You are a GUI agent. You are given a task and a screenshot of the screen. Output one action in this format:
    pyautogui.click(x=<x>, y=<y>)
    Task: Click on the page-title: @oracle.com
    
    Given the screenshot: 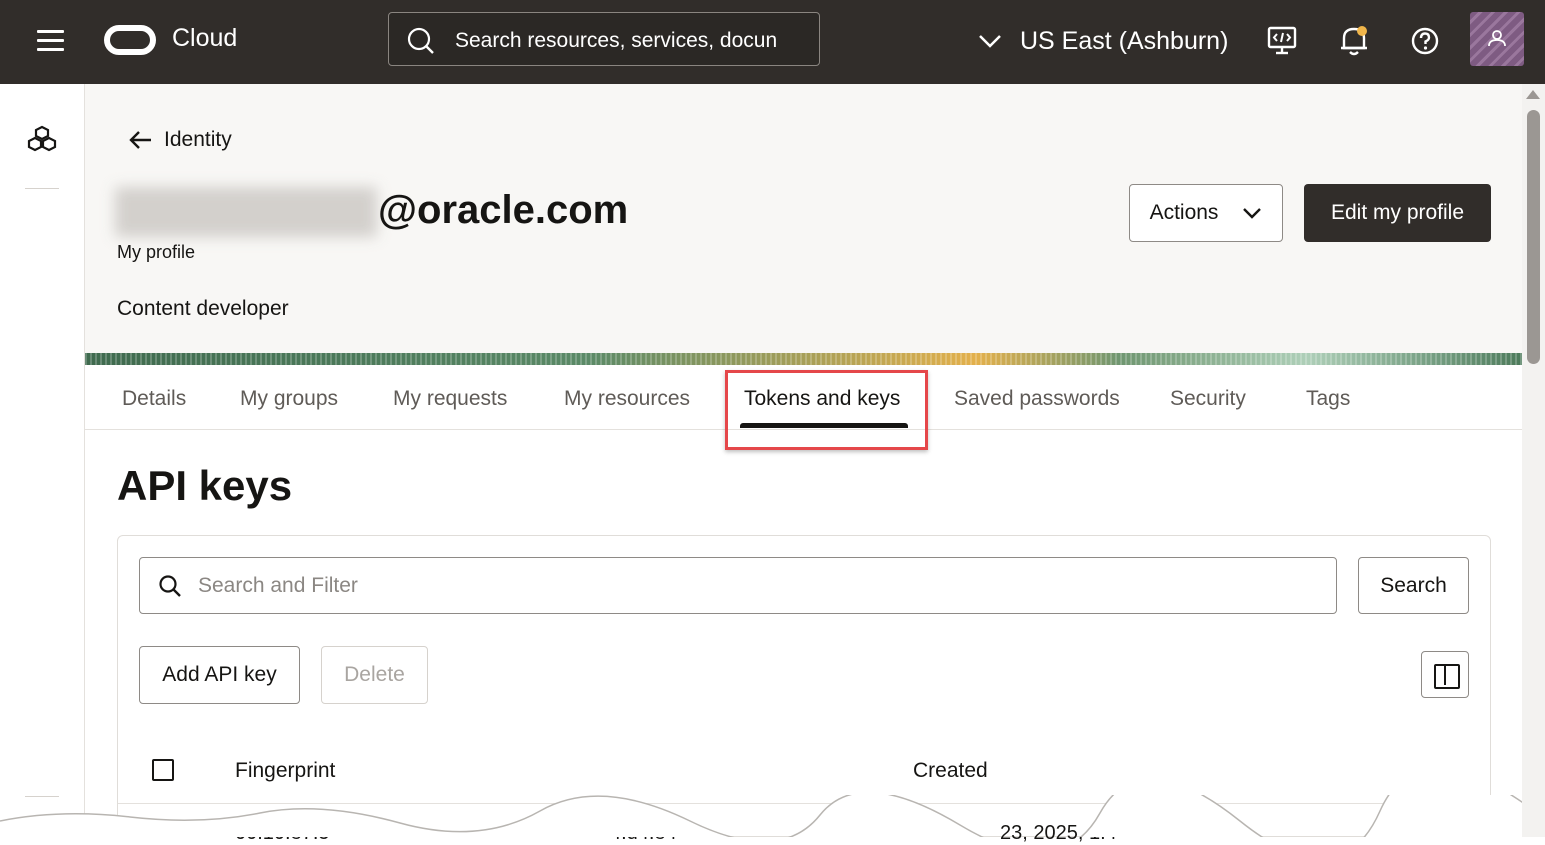 What is the action you would take?
    pyautogui.click(x=503, y=210)
    